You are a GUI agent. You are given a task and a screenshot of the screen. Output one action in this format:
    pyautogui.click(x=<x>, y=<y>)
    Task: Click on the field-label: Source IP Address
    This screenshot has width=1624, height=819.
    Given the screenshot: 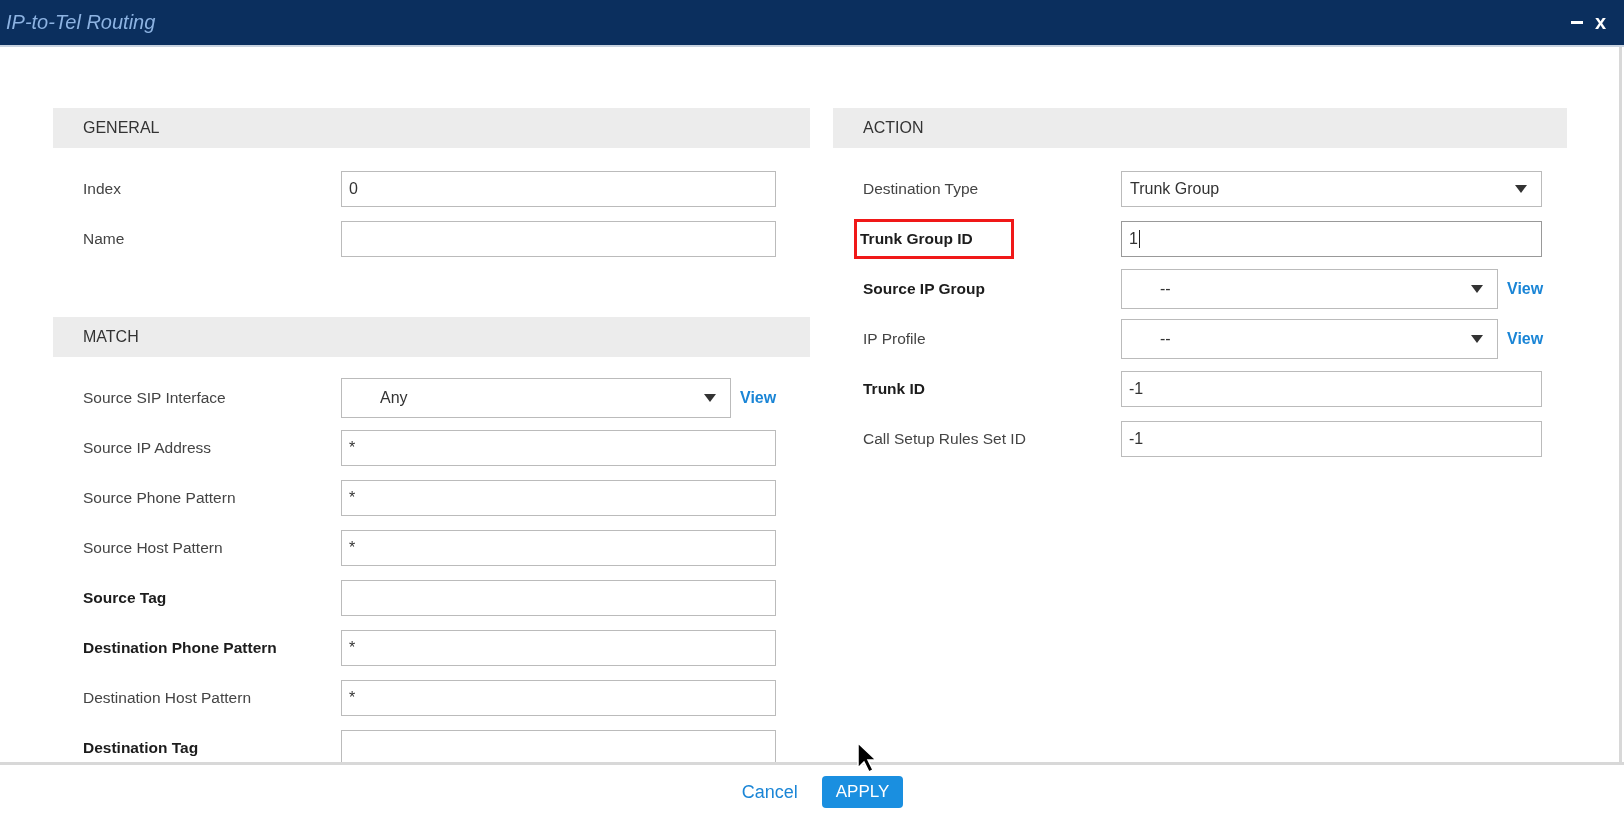 What is the action you would take?
    pyautogui.click(x=148, y=448)
    